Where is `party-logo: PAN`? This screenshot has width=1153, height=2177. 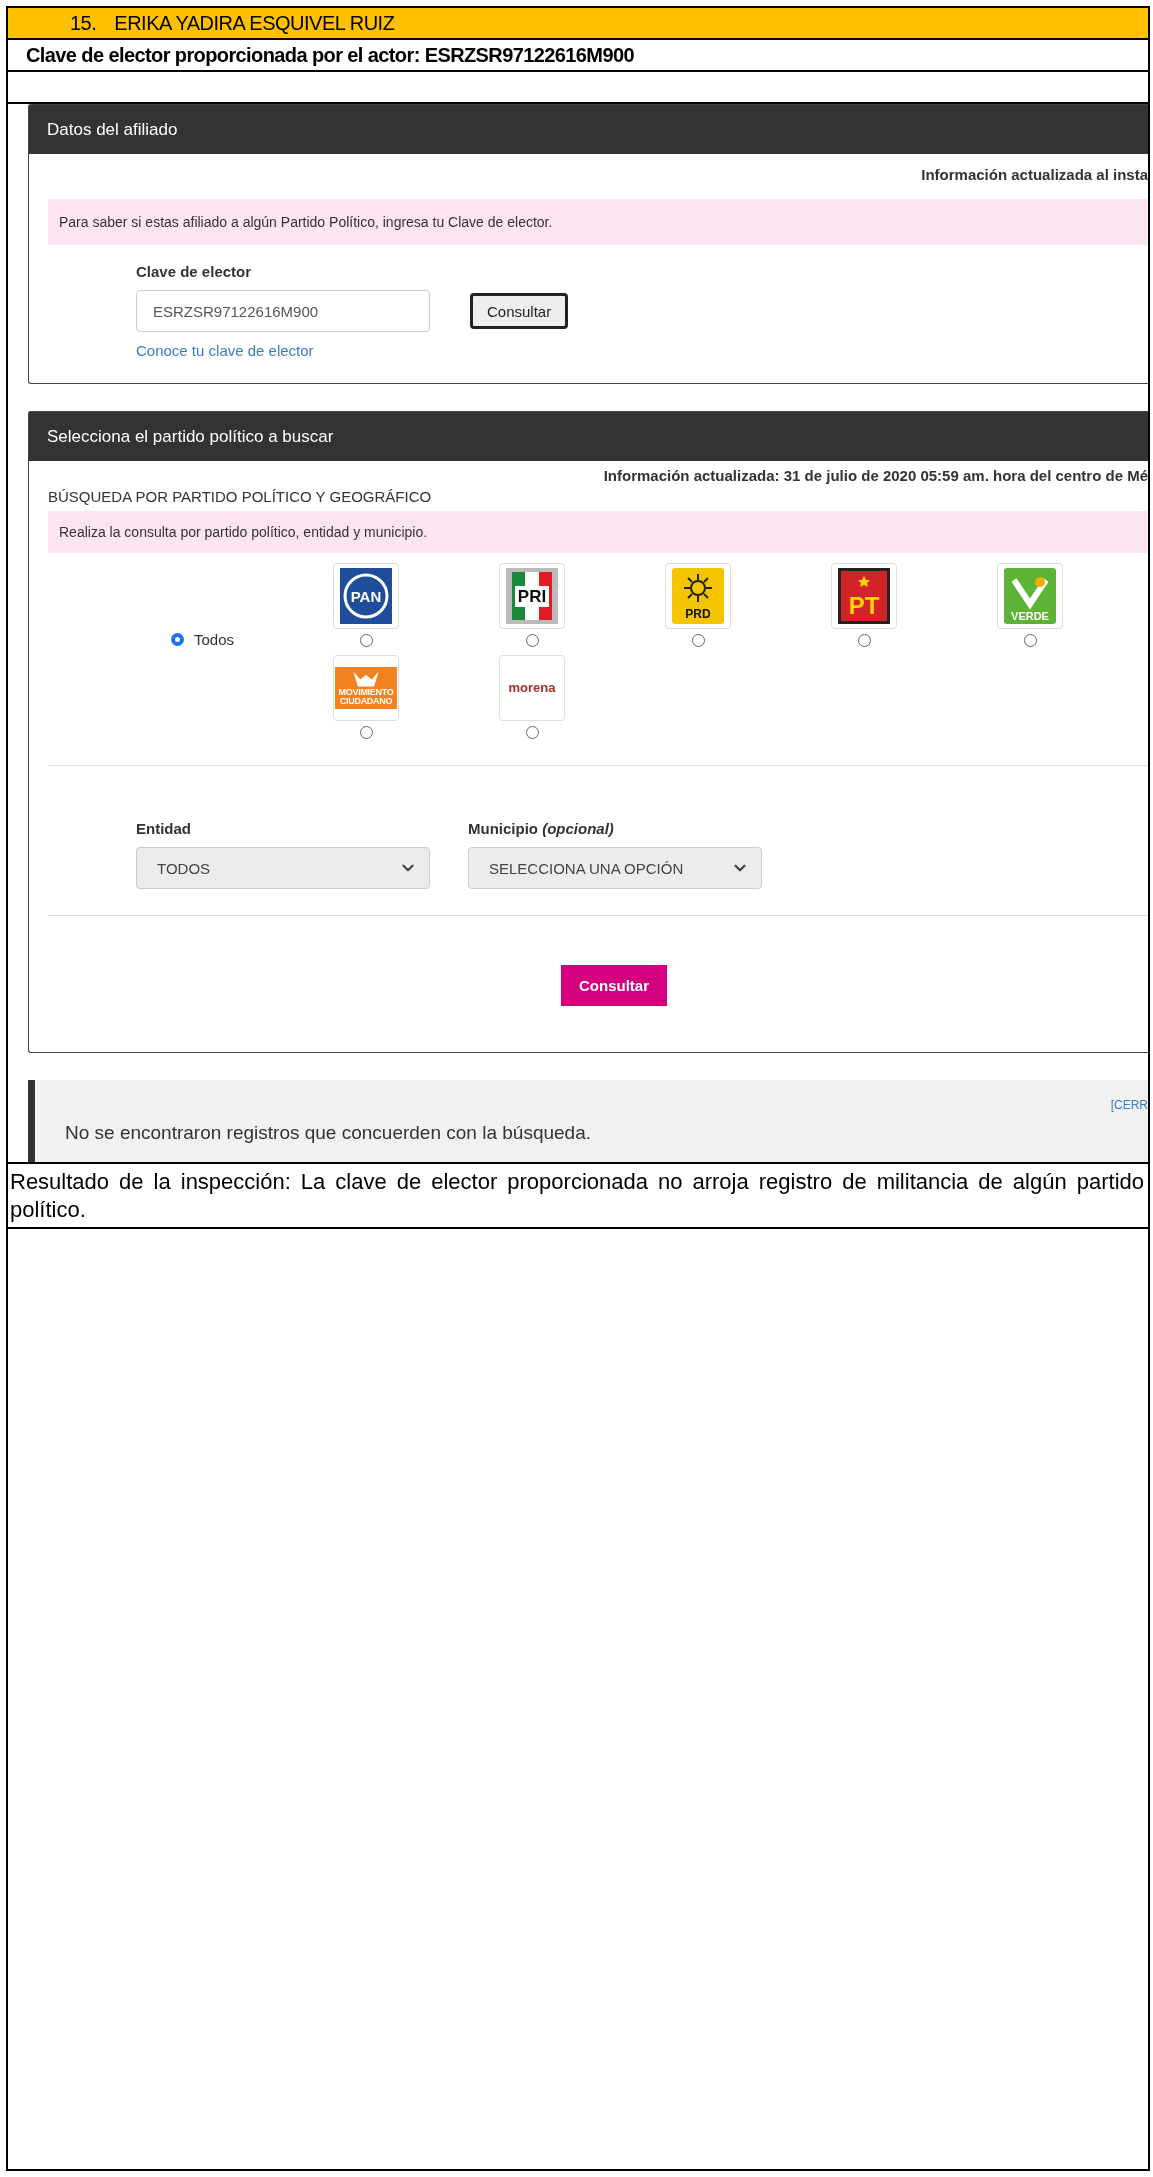
party-logo: PAN is located at coordinates (366, 596).